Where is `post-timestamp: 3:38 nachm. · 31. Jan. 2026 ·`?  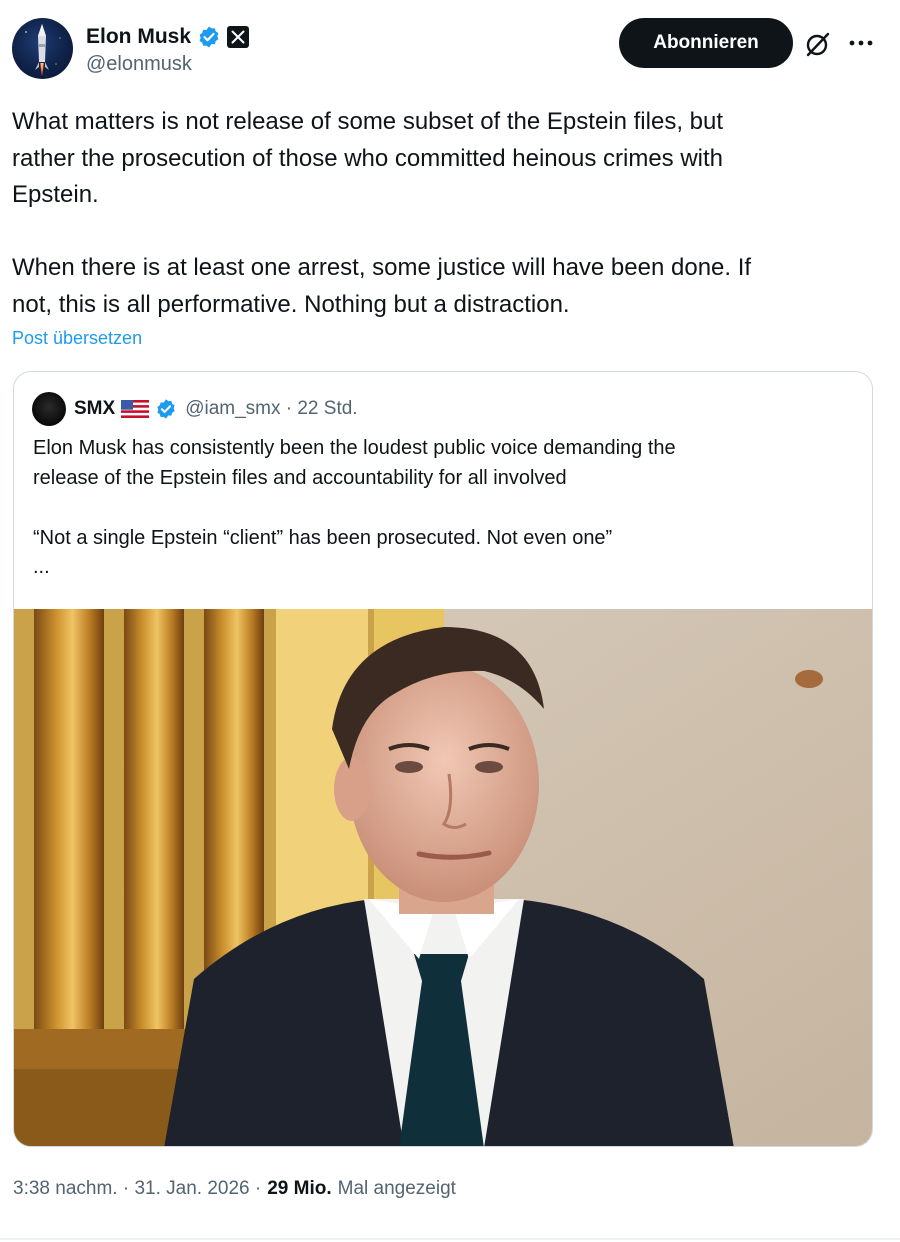
post-timestamp: 3:38 nachm. · 31. Jan. 2026 · is located at coordinates (137, 1189).